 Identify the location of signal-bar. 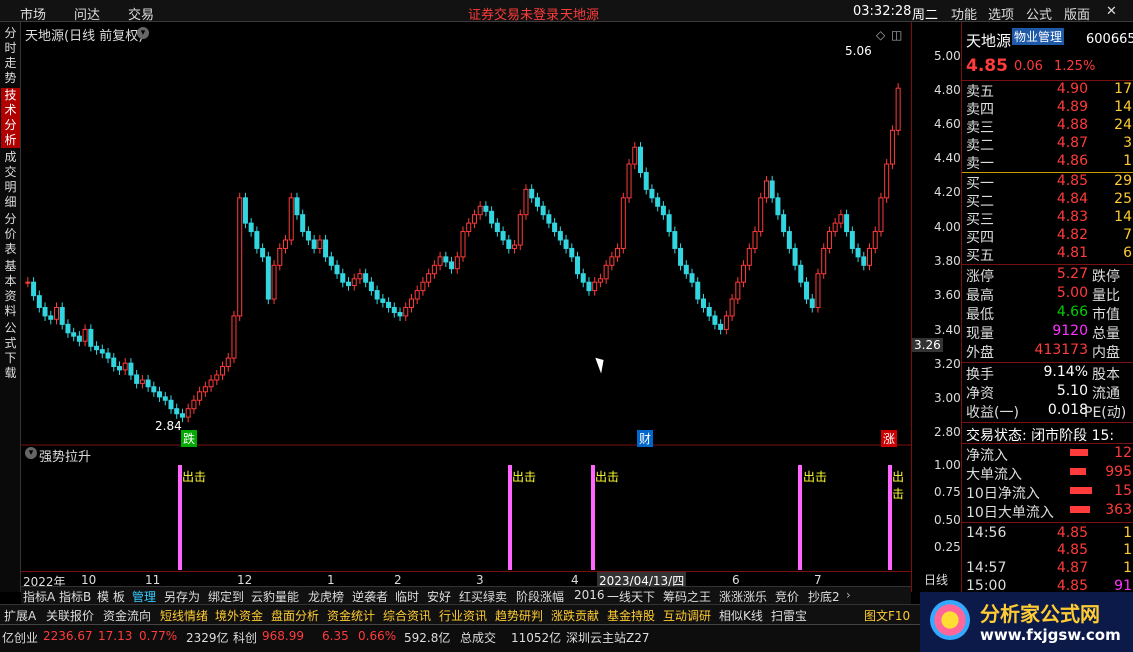
(800, 517).